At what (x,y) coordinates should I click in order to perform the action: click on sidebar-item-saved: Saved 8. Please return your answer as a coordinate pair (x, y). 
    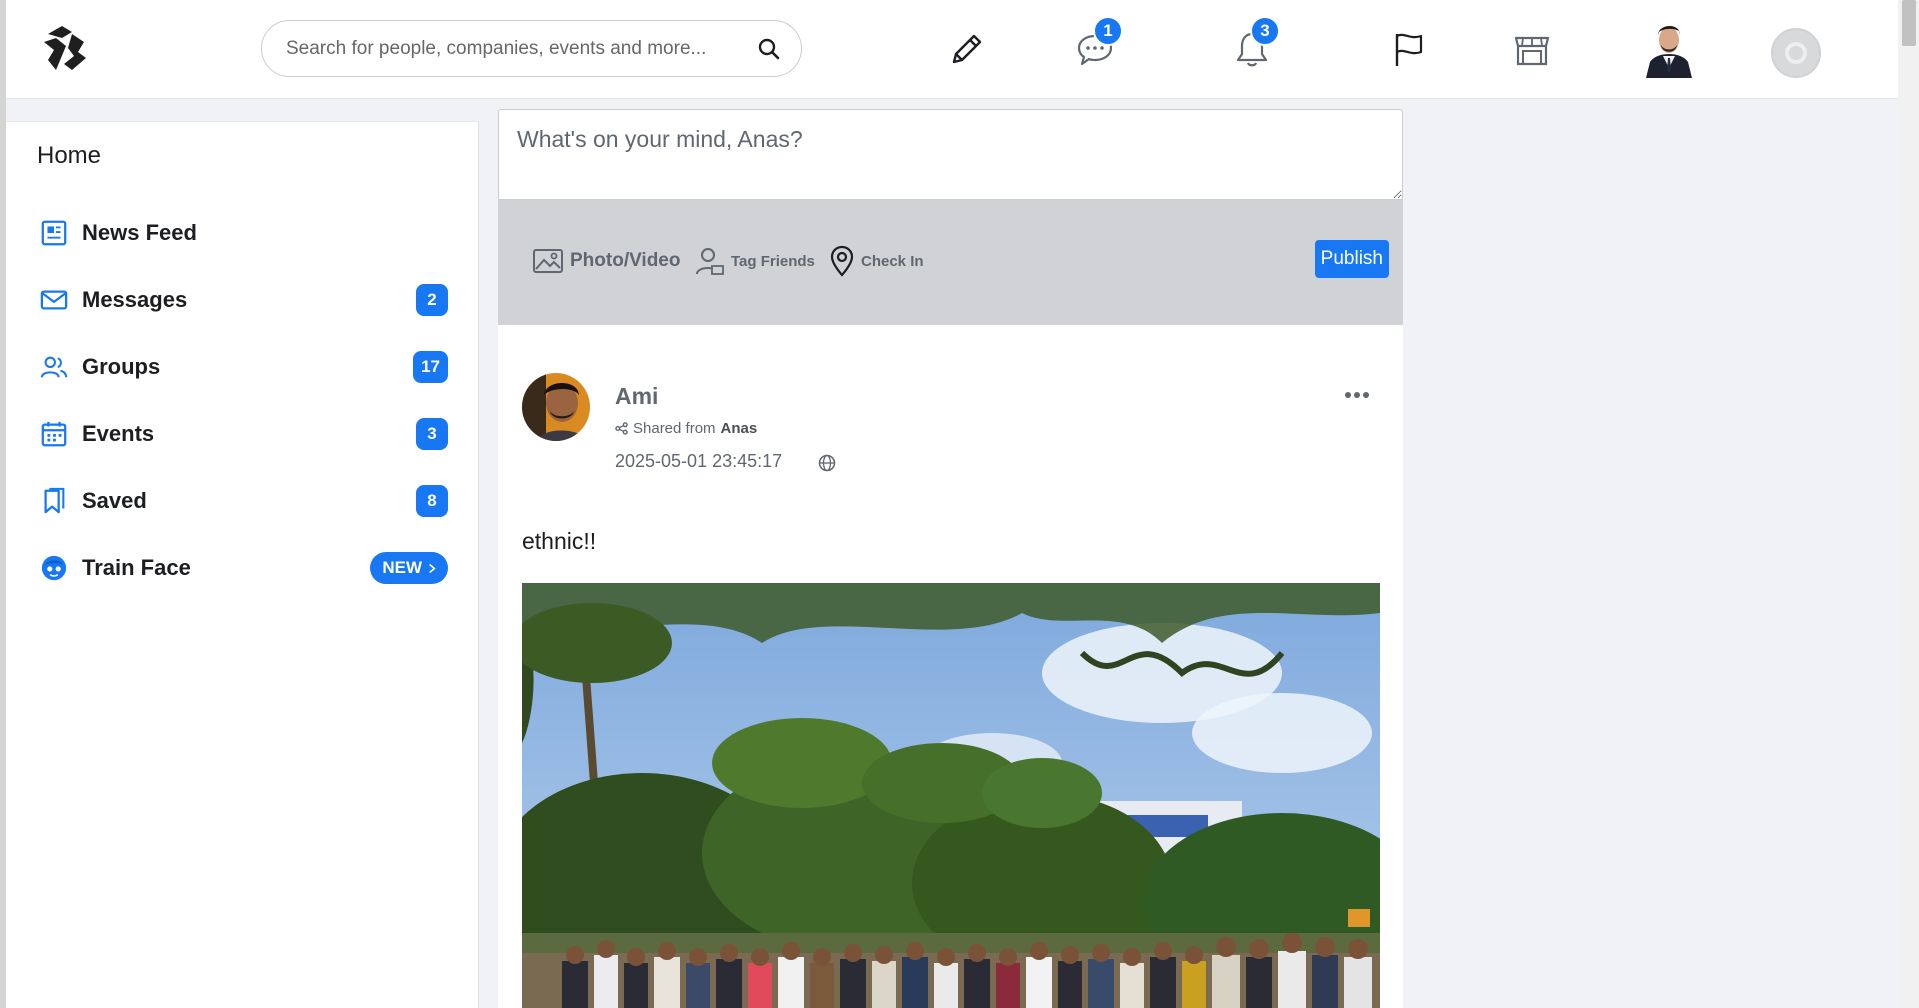
    Looking at the image, I should click on (242, 501).